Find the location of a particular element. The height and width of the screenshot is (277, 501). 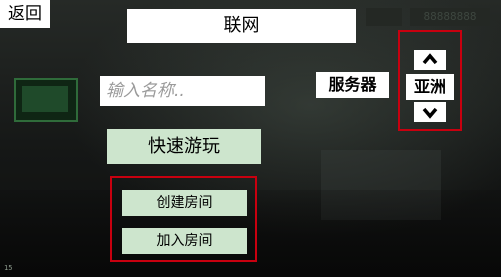

background-monitor-screen is located at coordinates (45, 99).